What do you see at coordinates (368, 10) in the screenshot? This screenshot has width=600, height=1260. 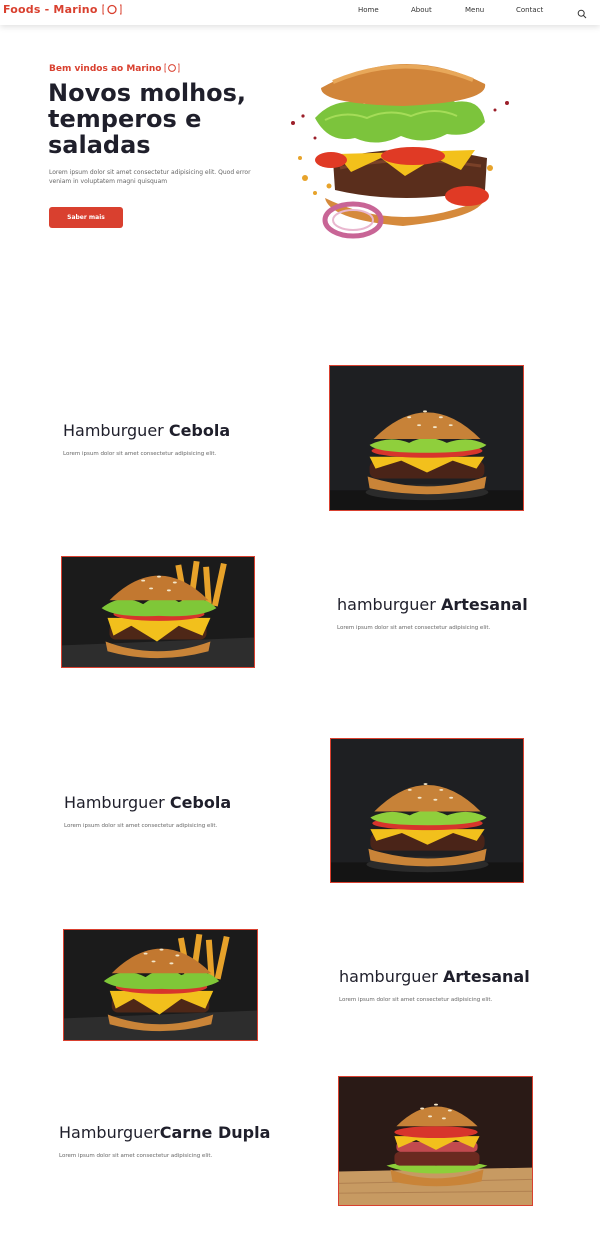 I see `nav-link-home: Home` at bounding box center [368, 10].